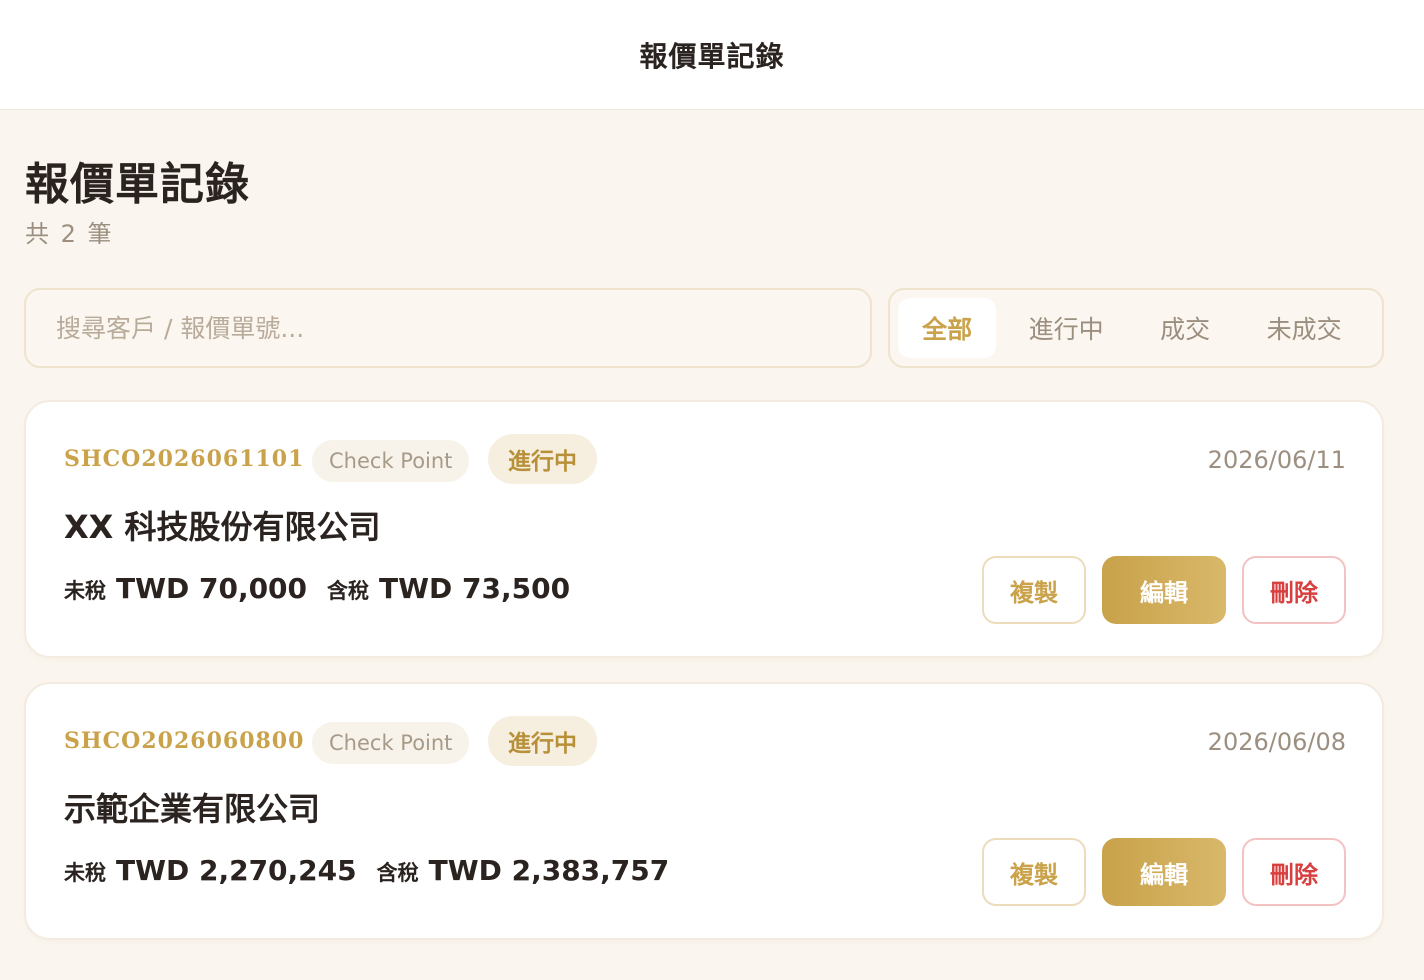 The width and height of the screenshot is (1424, 980). What do you see at coordinates (1185, 328) in the screenshot?
I see `filter-tab-closed-won: 成交` at bounding box center [1185, 328].